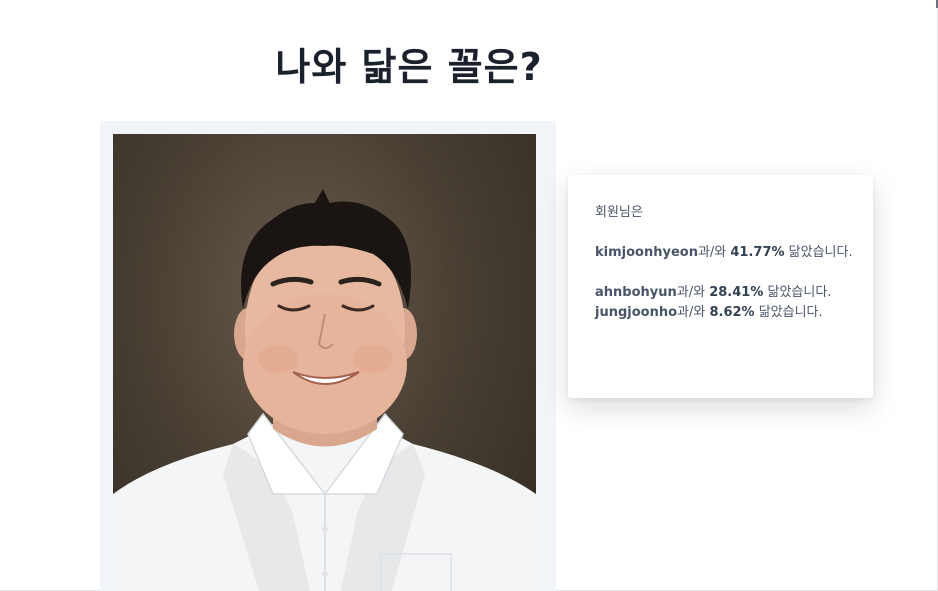 This screenshot has height=591, width=938. I want to click on match-name: kimjoonhyeon, so click(646, 252).